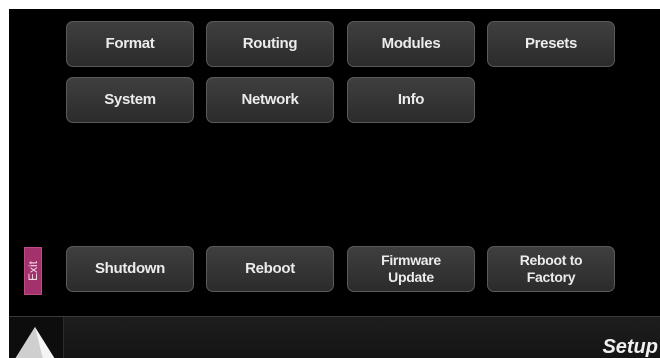 The image size is (660, 358). I want to click on modules-button-label: Modules, so click(411, 43).